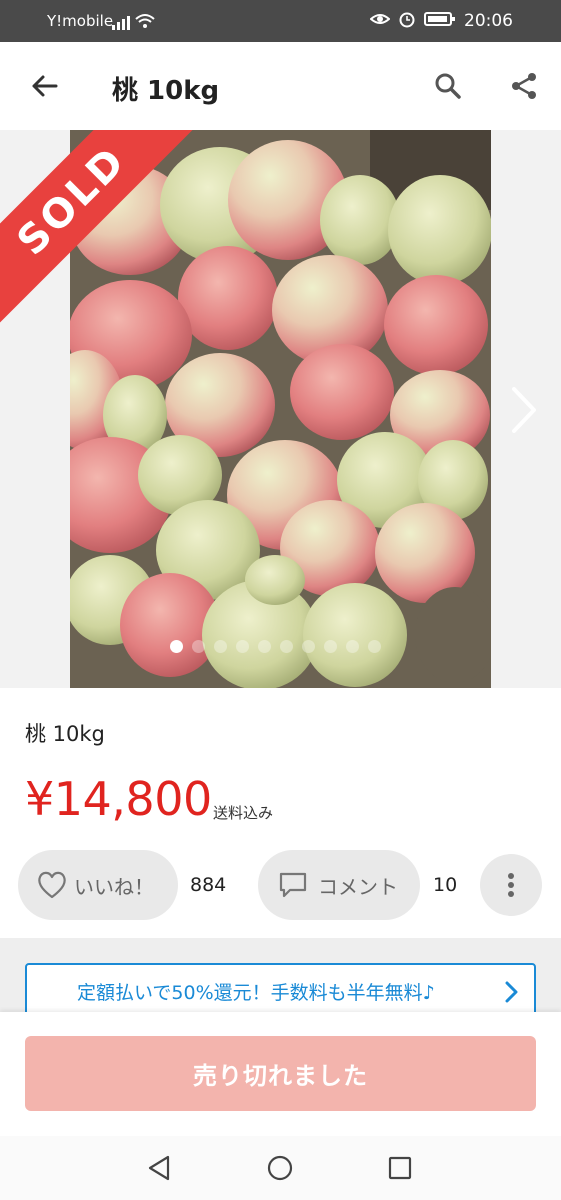 The height and width of the screenshot is (1200, 561). I want to click on circle-home-icon, so click(280, 1168).